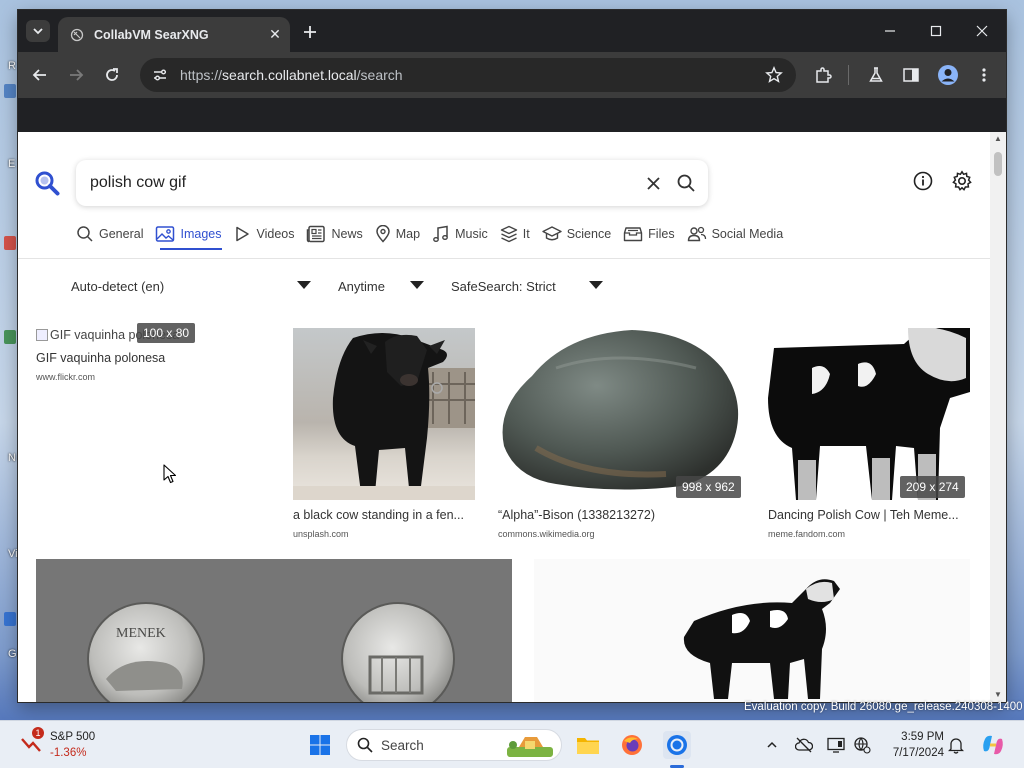 Image resolution: width=1024 pixels, height=768 pixels. Describe the element at coordinates (962, 181) in the screenshot. I see `preferences-button` at that location.